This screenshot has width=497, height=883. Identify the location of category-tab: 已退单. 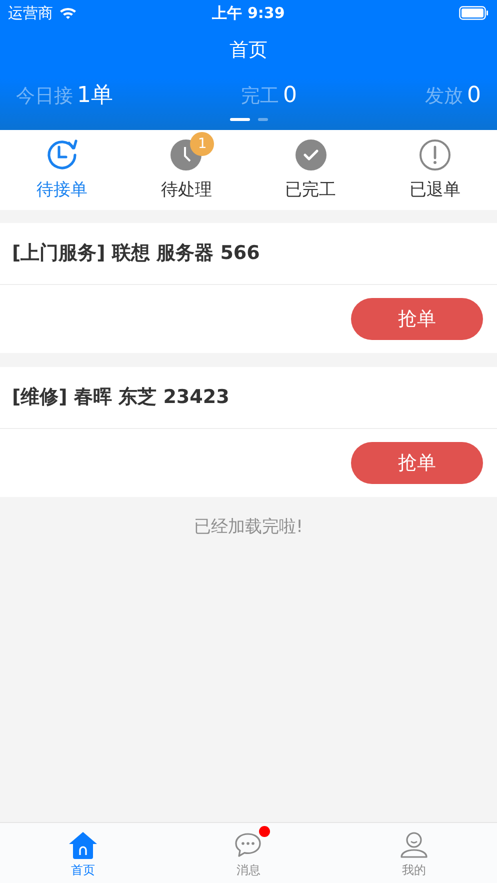
(434, 170).